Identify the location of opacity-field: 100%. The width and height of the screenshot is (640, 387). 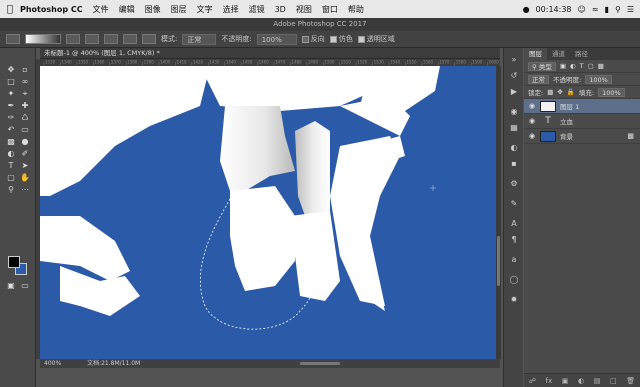
(276, 39).